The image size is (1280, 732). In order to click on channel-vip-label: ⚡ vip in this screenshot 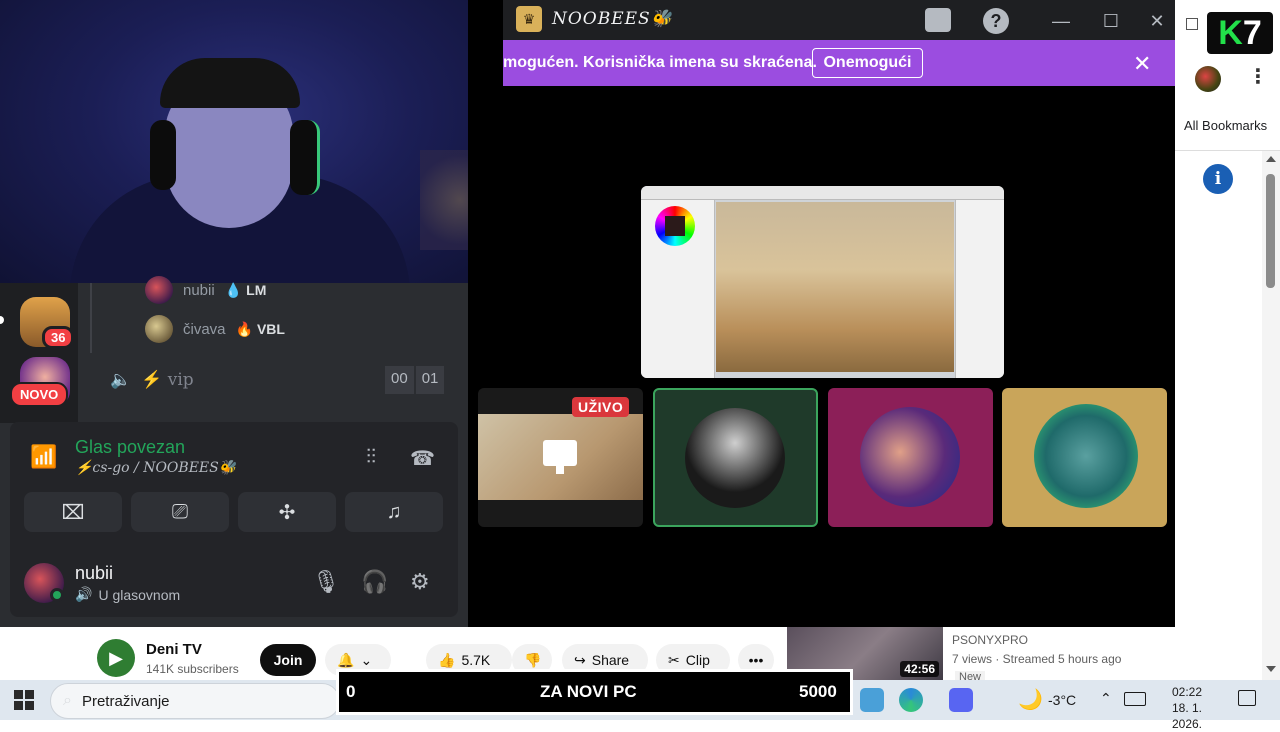, I will do `click(167, 380)`.